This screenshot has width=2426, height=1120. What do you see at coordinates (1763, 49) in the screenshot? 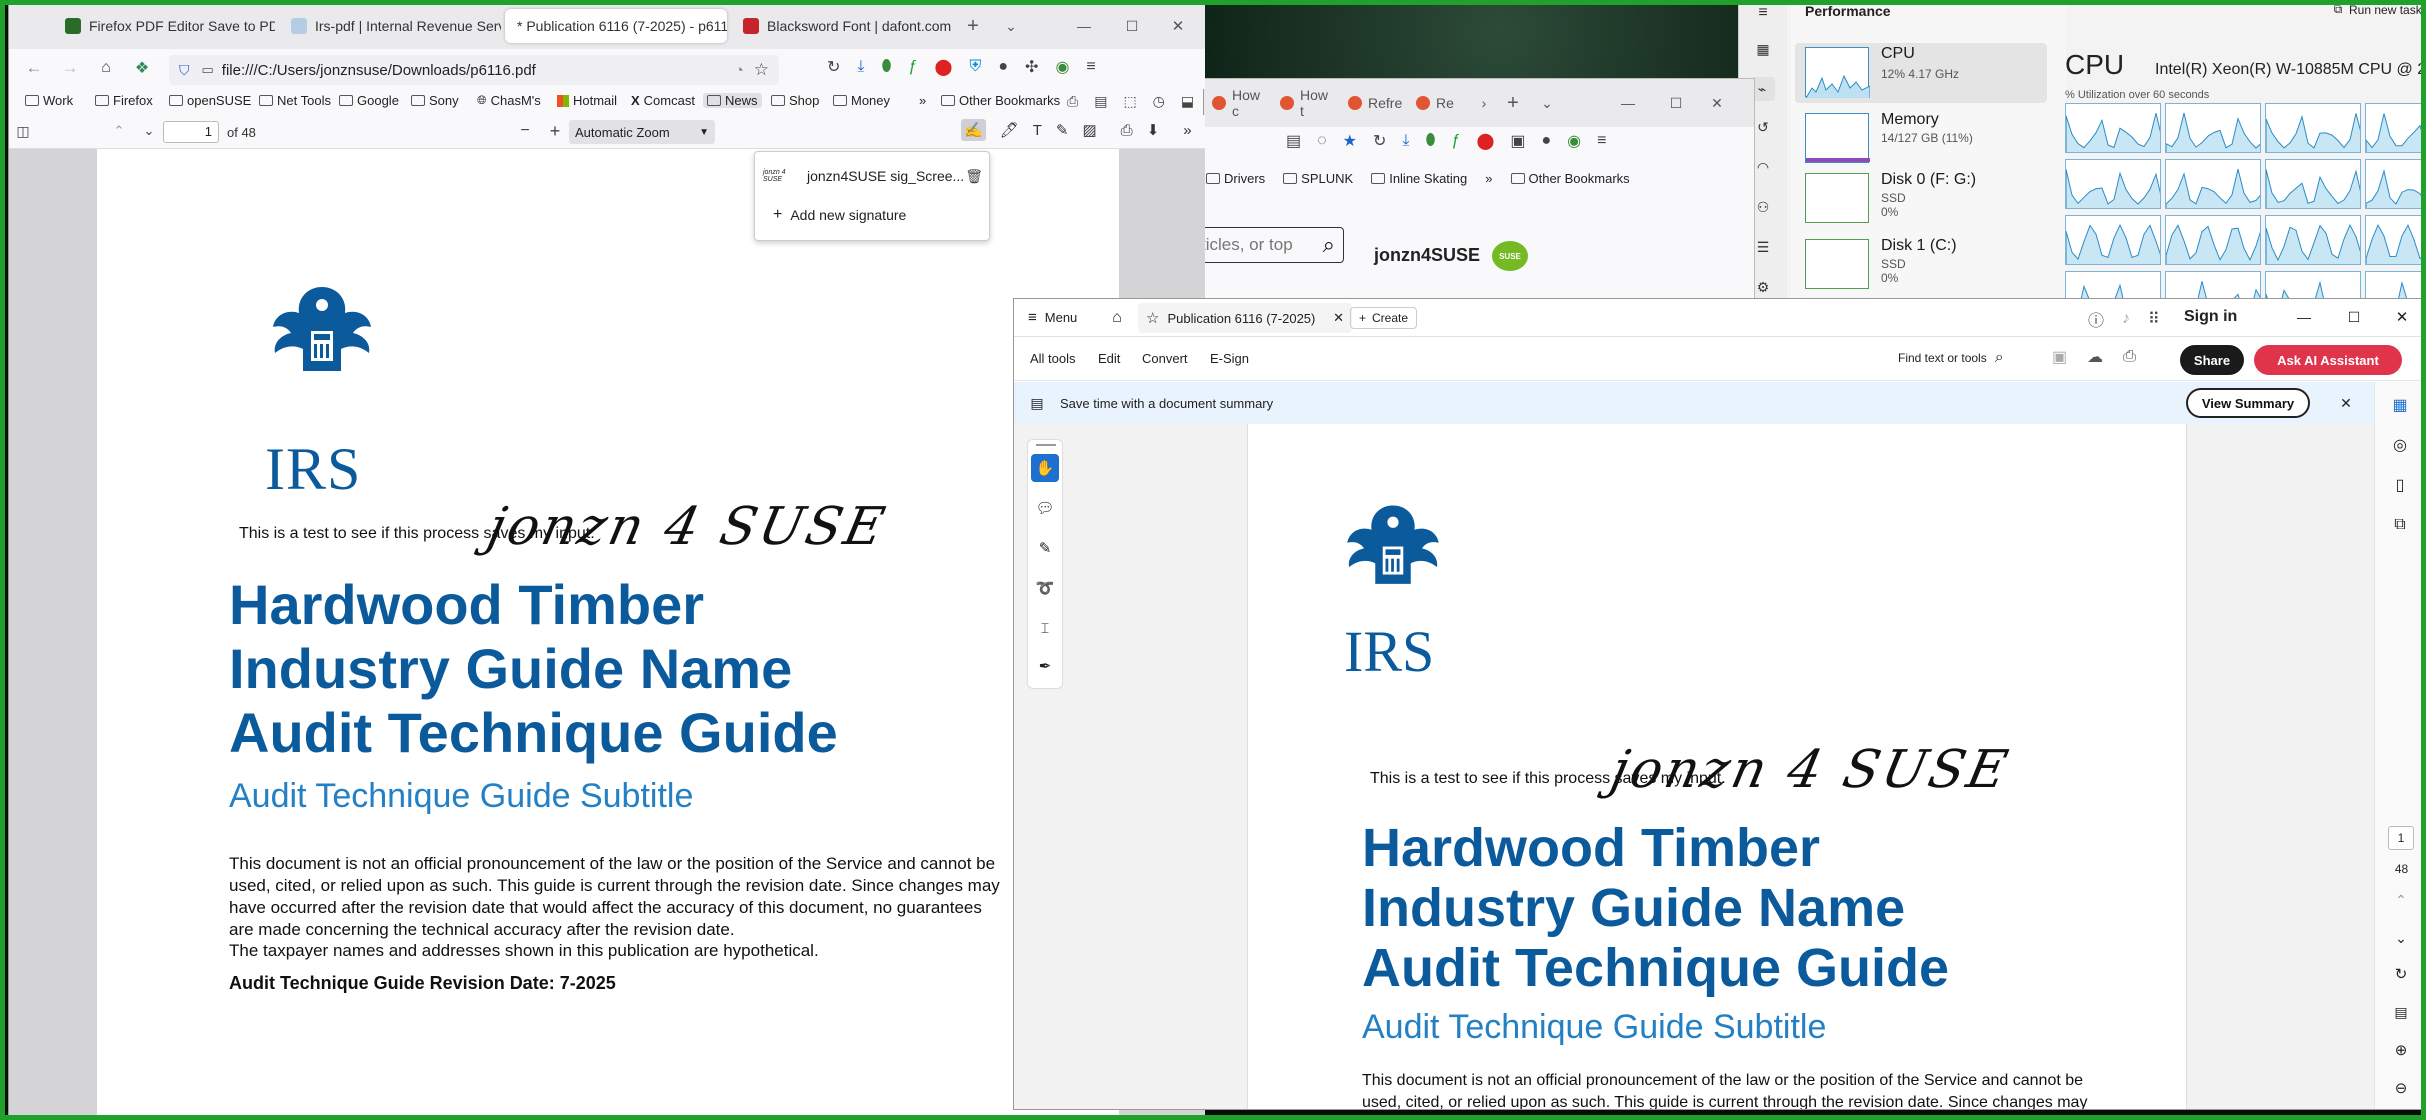
I see `processes-icon: ▦` at bounding box center [1763, 49].